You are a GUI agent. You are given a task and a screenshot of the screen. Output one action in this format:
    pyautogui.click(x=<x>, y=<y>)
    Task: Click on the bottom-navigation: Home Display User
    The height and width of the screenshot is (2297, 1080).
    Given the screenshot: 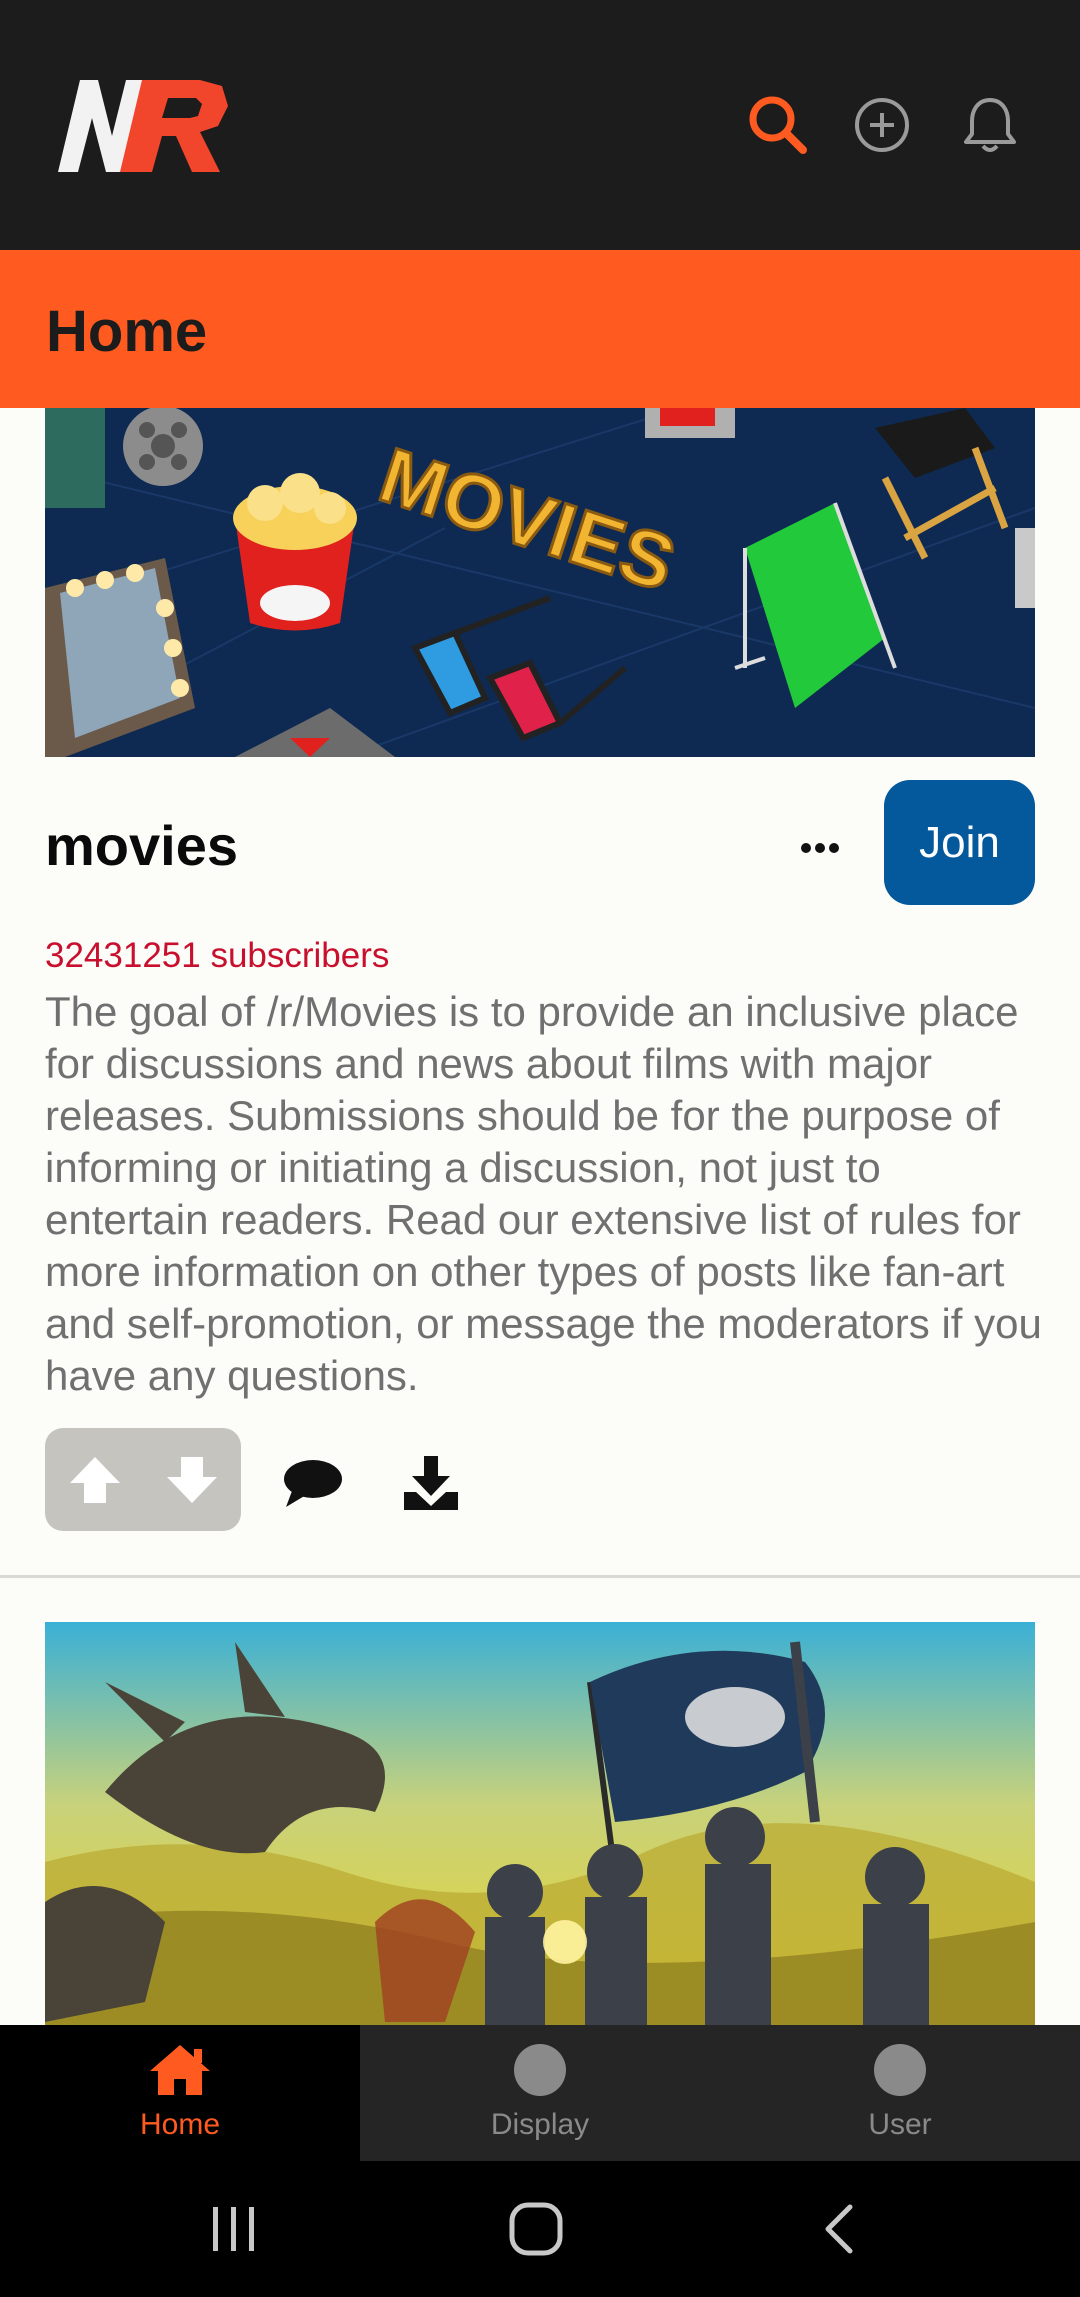 What is the action you would take?
    pyautogui.click(x=540, y=2093)
    